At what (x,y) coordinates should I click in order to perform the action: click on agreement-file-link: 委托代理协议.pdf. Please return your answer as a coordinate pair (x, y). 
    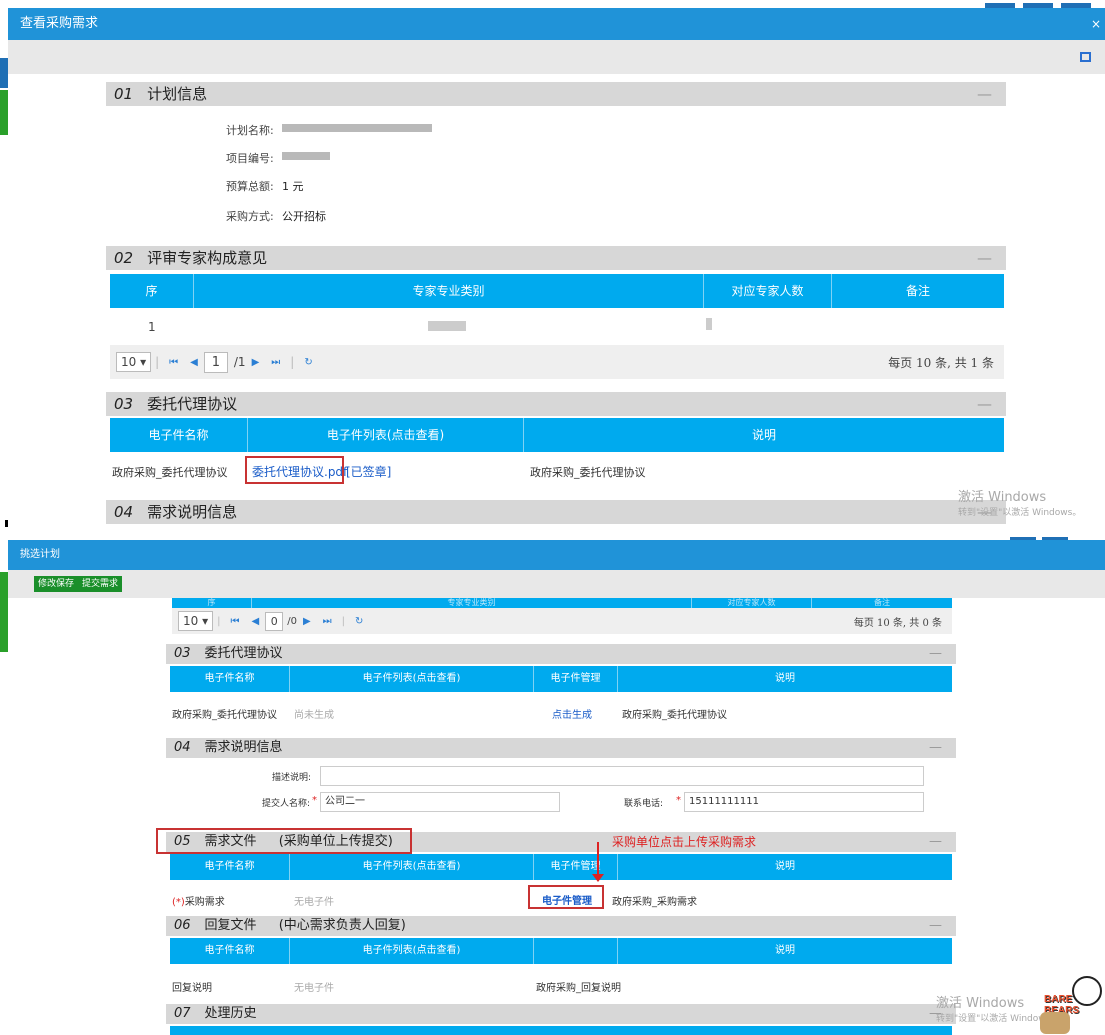
    Looking at the image, I should click on (299, 471).